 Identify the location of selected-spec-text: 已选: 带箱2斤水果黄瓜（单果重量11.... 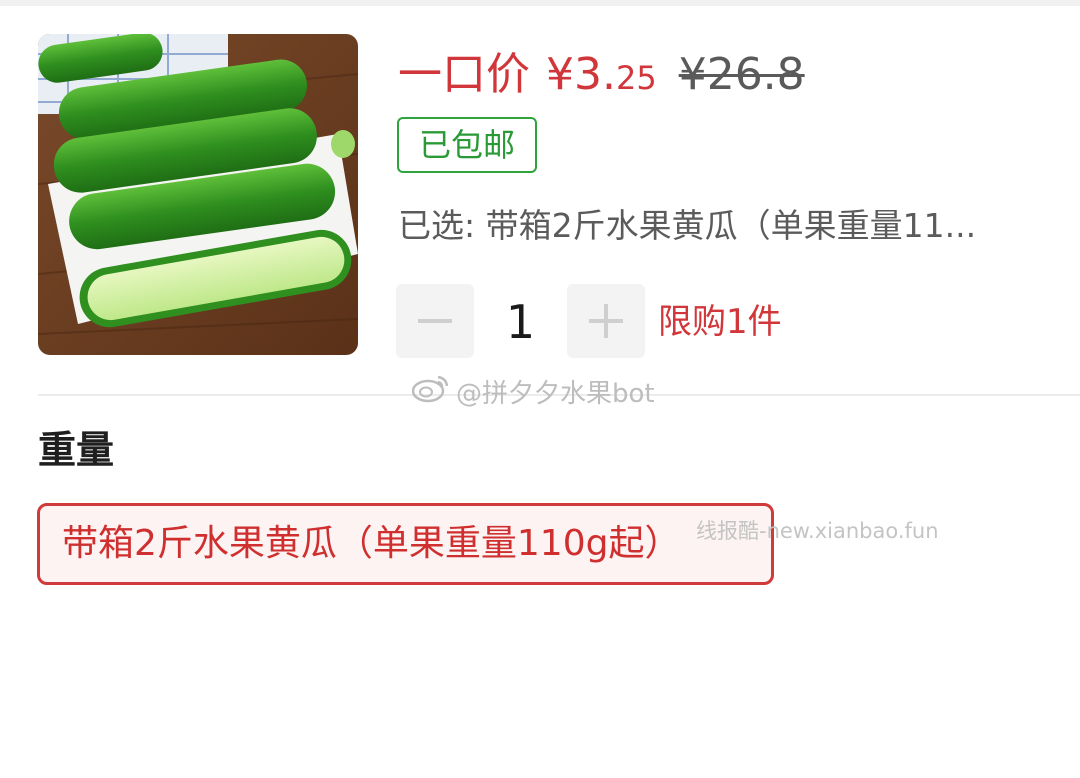
(687, 225).